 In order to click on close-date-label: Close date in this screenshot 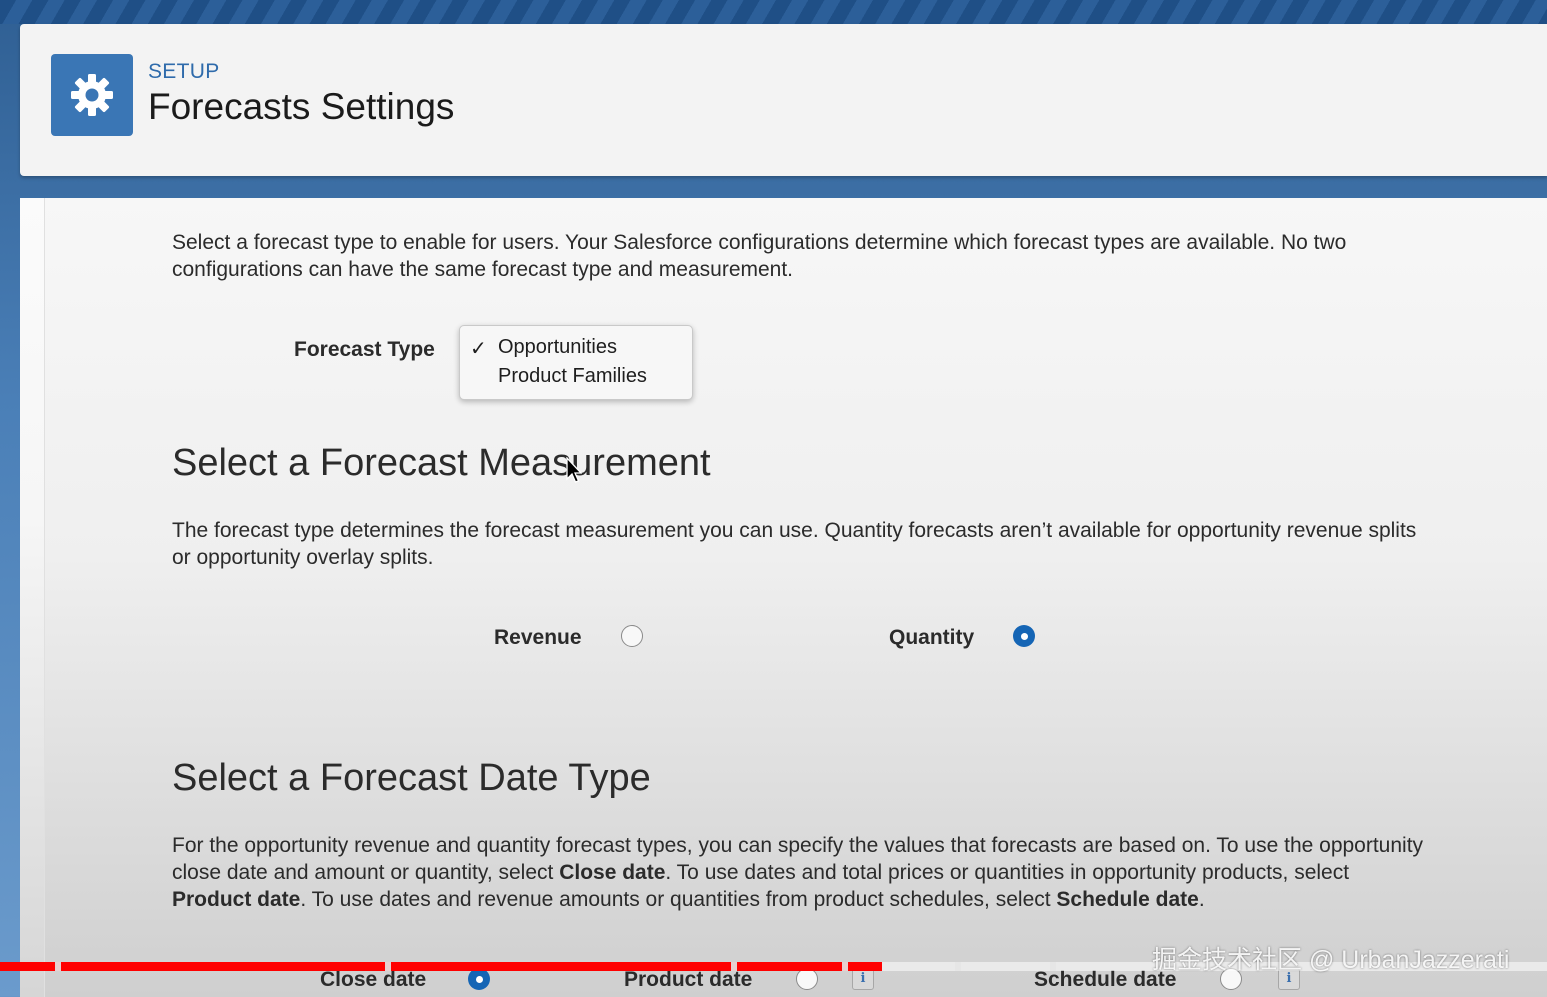, I will do `click(373, 979)`.